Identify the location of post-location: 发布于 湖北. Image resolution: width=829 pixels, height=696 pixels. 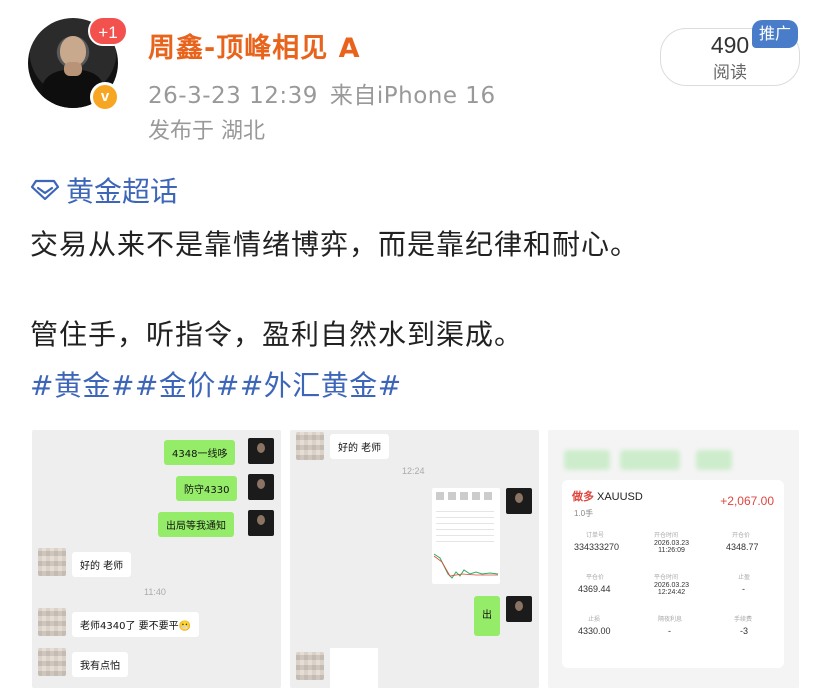
(206, 131).